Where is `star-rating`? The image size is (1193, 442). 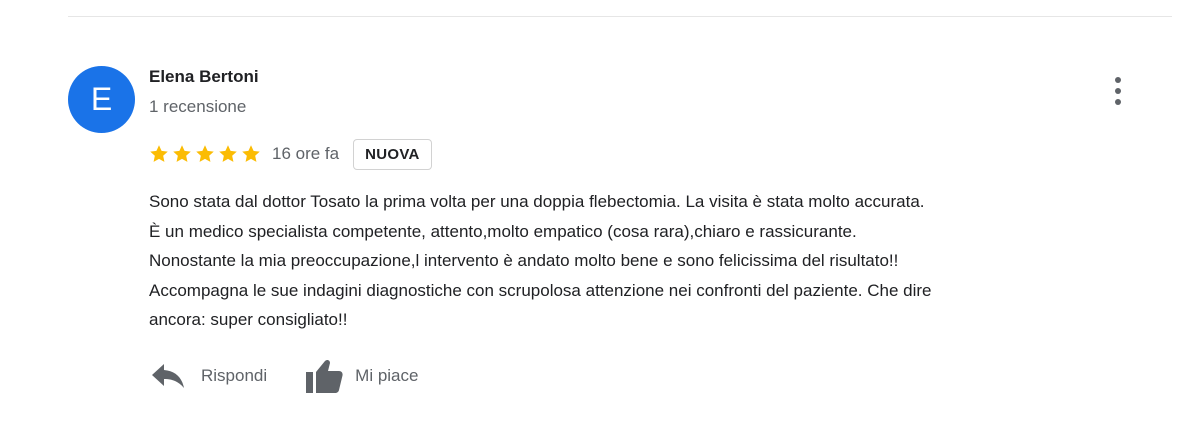 star-rating is located at coordinates (206, 154).